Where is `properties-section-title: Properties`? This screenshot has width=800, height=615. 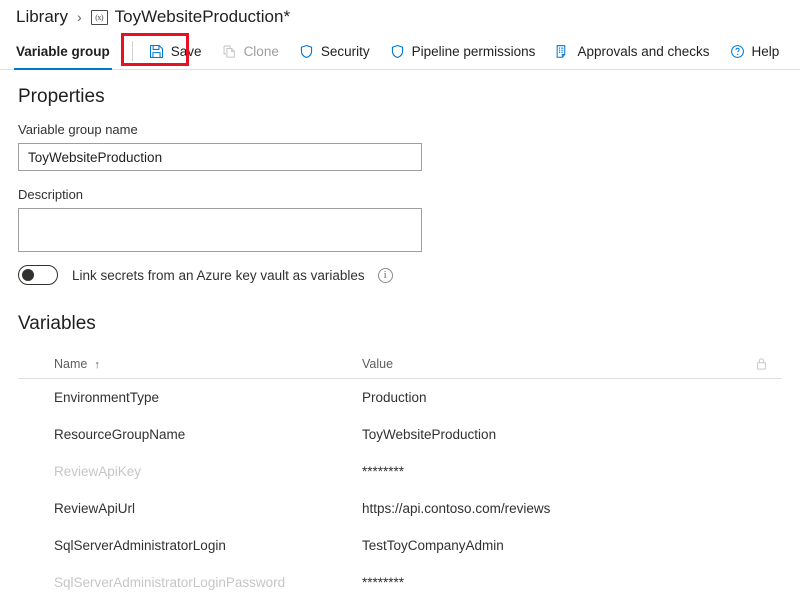
properties-section-title: Properties is located at coordinates (61, 96).